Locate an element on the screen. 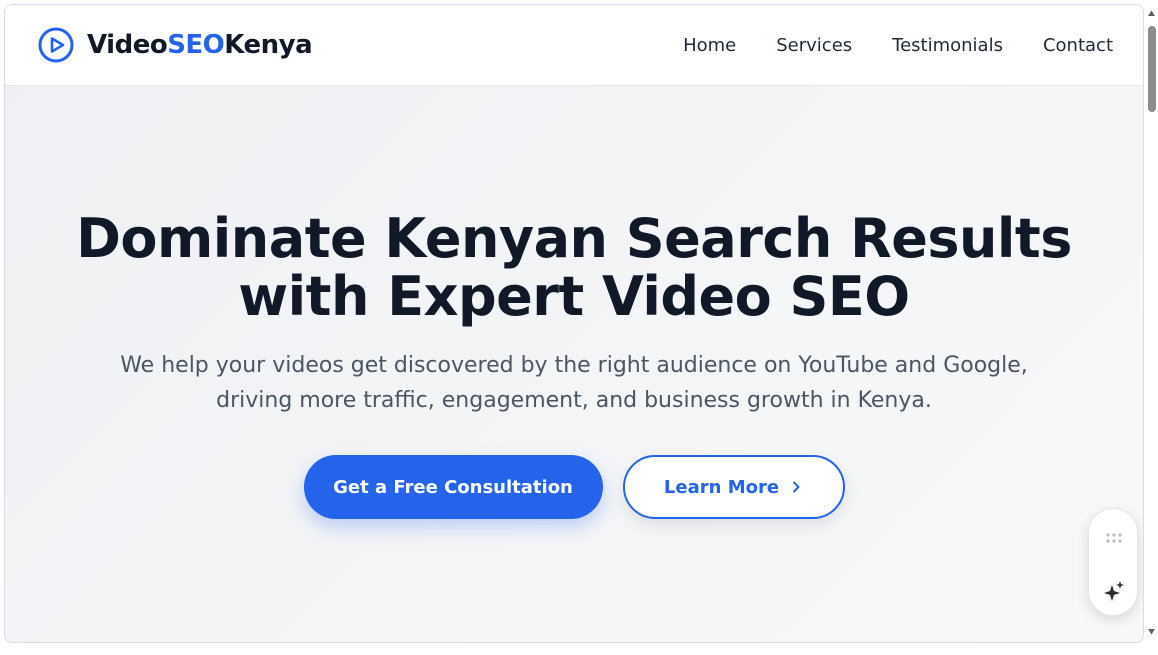  brand-name-part3: Kenya is located at coordinates (268, 45).